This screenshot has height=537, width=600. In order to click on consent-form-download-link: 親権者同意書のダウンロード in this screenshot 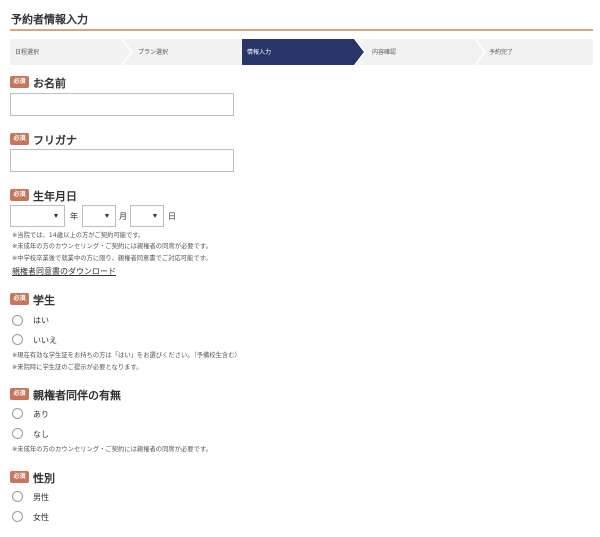, I will do `click(64, 271)`.